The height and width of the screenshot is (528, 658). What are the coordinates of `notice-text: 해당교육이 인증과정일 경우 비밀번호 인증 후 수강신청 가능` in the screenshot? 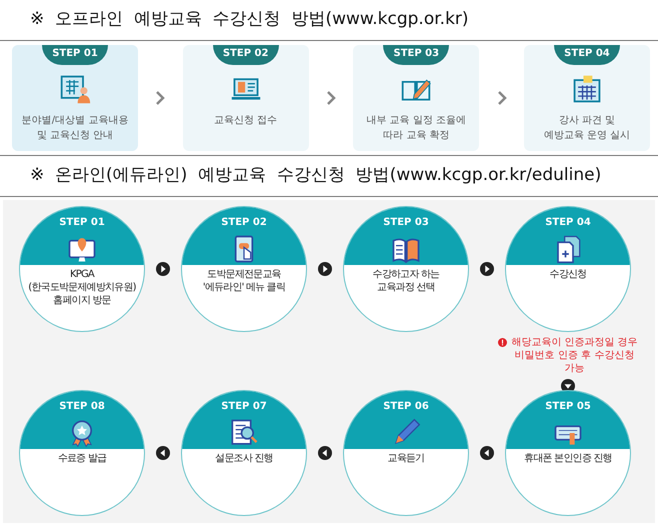 It's located at (574, 355).